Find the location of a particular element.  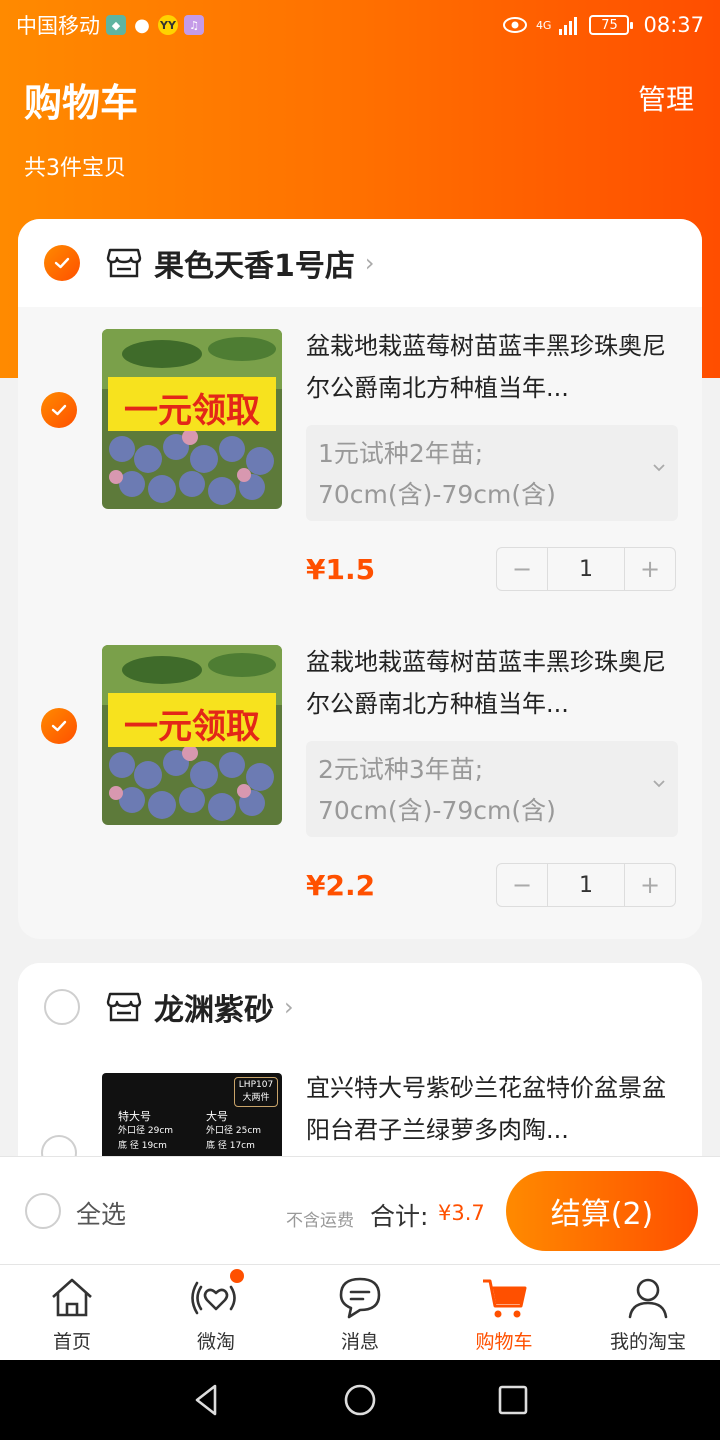

message-icon is located at coordinates (360, 1298).